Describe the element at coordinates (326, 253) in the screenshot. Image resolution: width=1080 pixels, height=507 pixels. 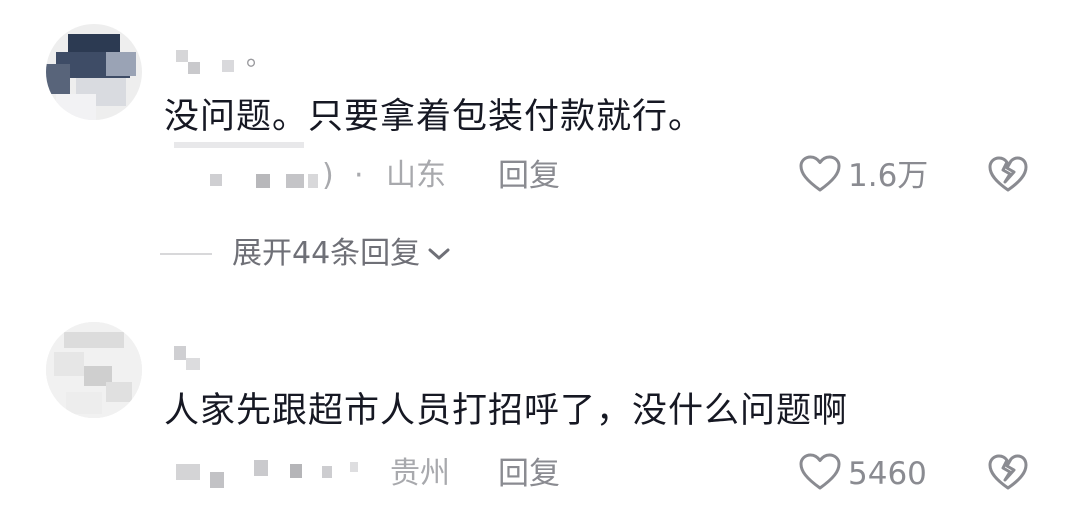
I see `expand-replies-label: 展开44条回复` at that location.